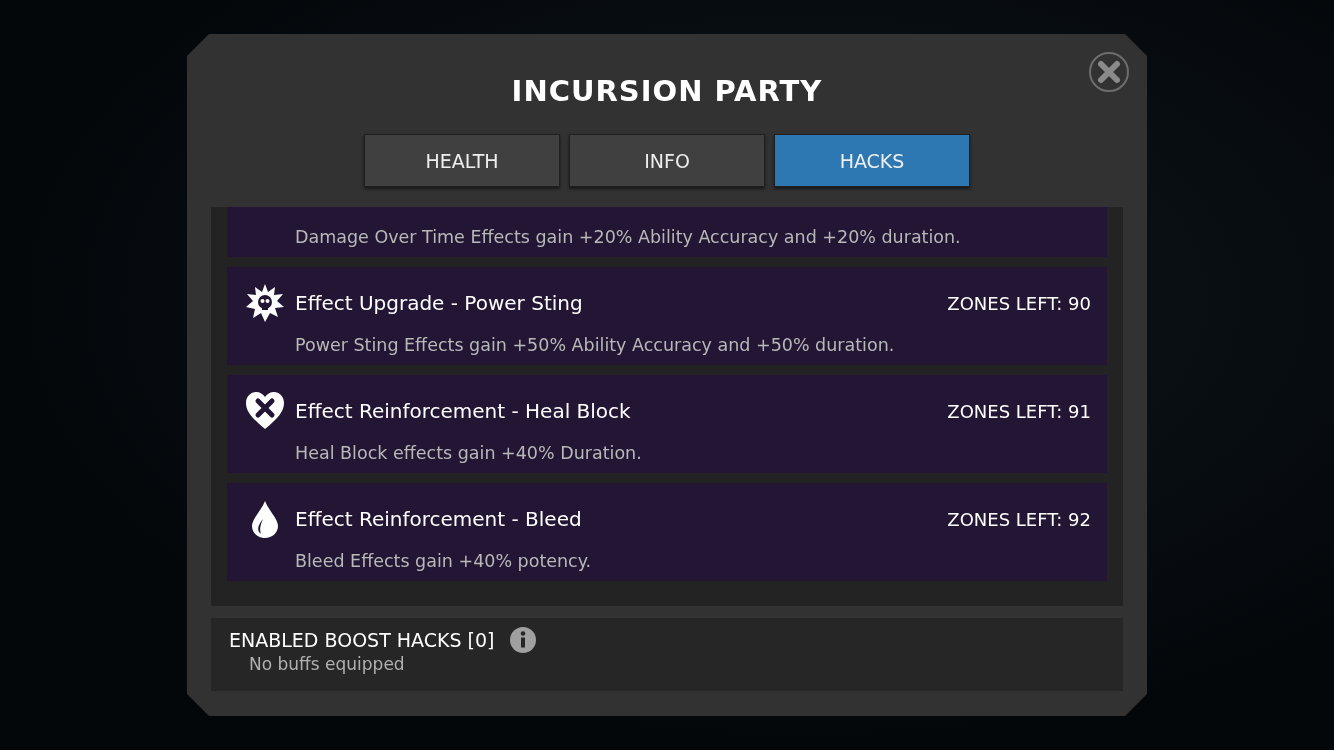 The image size is (1334, 750). Describe the element at coordinates (595, 345) in the screenshot. I see `hack-description: Power Sting Effects gain +50% Ability Accuracy and +50% duration.` at that location.